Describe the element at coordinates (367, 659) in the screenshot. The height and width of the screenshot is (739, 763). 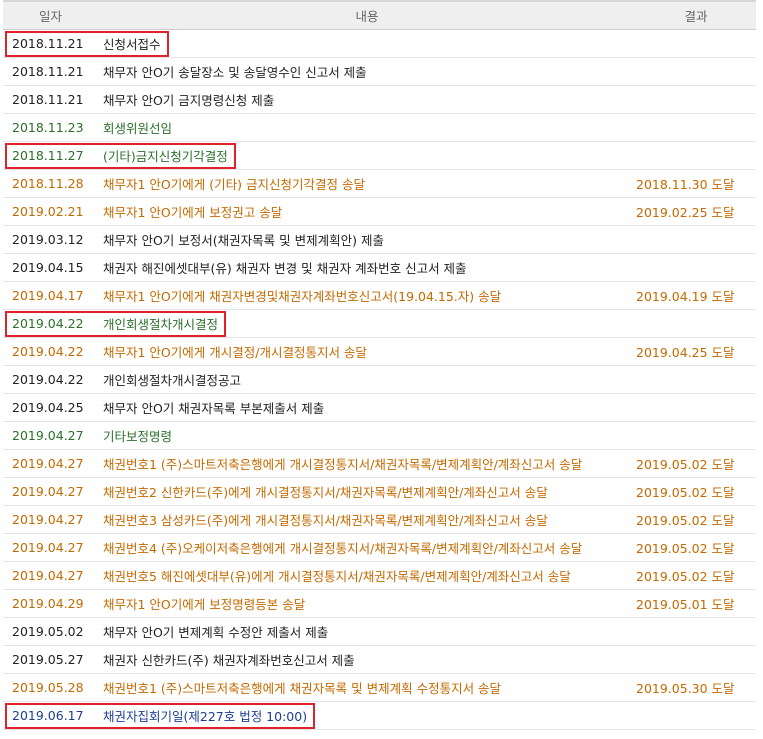
I see `row-content: 채권자 신한카드(주) 채권자계좌번호신고서 제출` at that location.